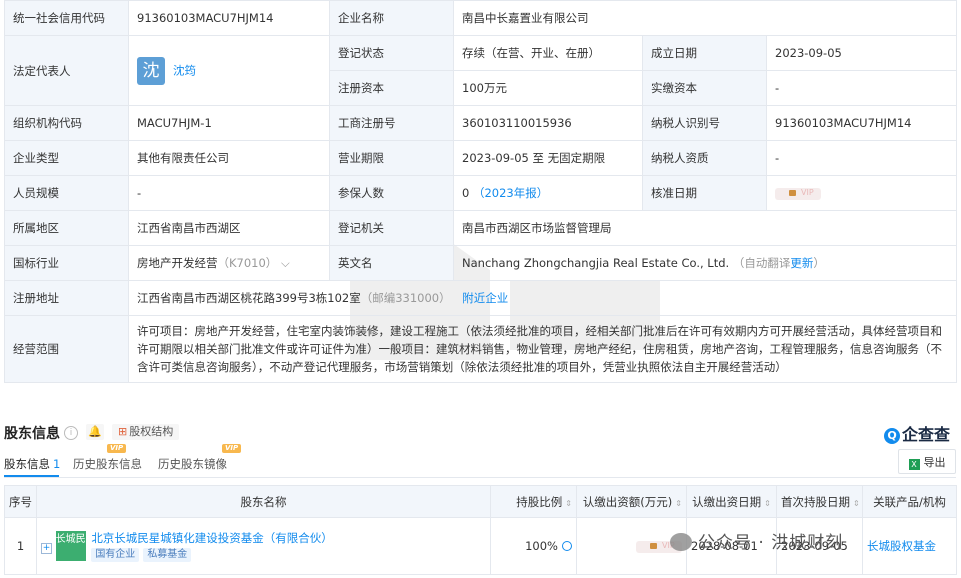 The width and height of the screenshot is (961, 578). Describe the element at coordinates (704, 193) in the screenshot. I see `approval-date-label: 核准日期` at that location.